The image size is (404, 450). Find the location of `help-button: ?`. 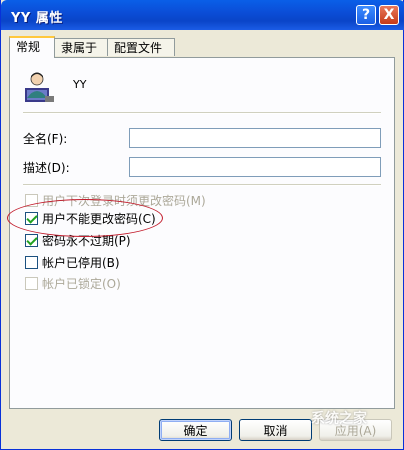

help-button: ? is located at coordinates (366, 15).